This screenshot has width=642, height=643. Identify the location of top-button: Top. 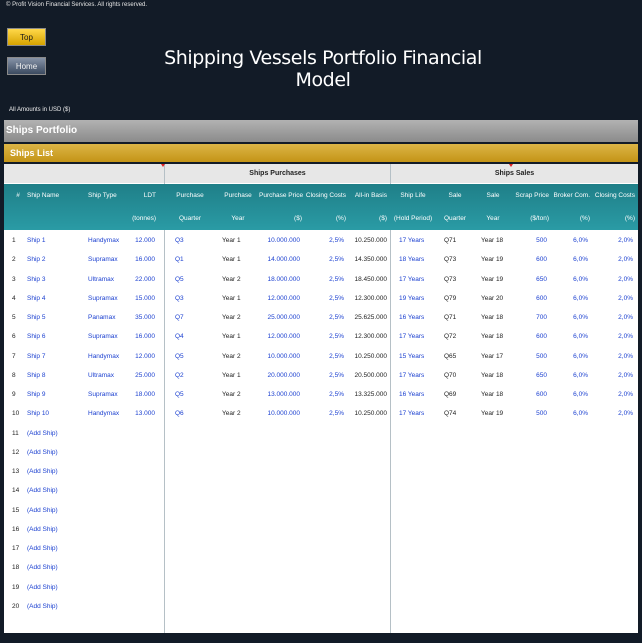
(26, 37).